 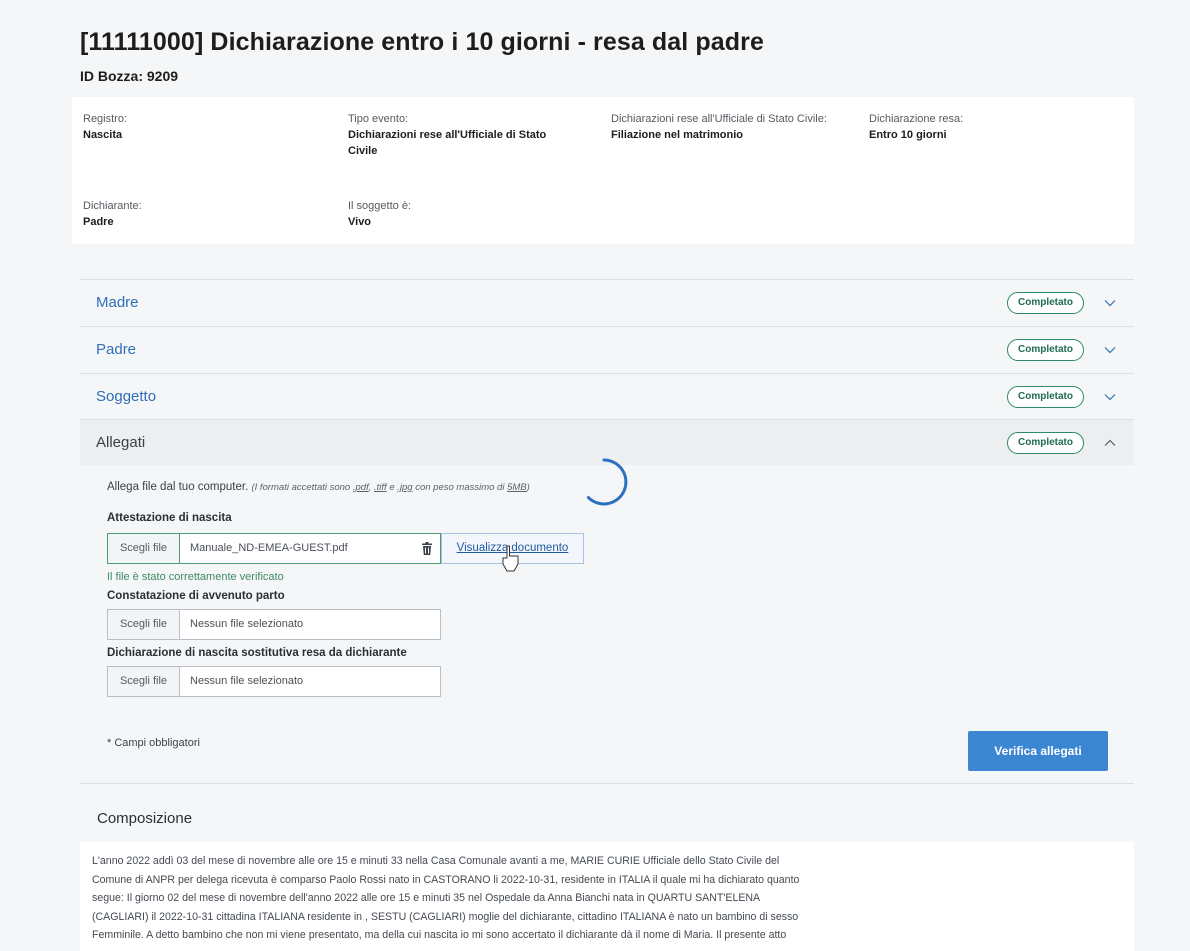 What do you see at coordinates (360, 222) in the screenshot?
I see `soggetto-stato-value: Vivo` at bounding box center [360, 222].